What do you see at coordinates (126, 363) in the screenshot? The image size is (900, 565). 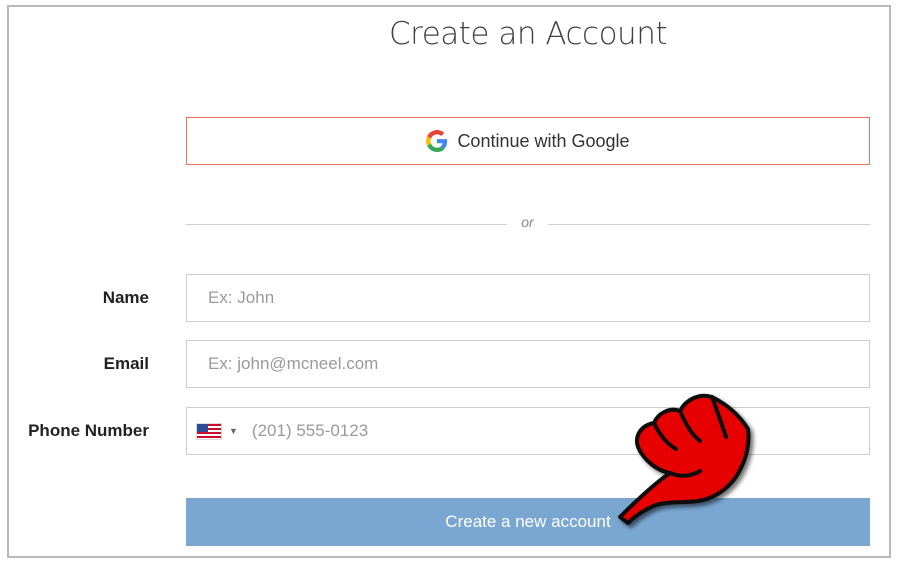 I see `email-label: Email` at bounding box center [126, 363].